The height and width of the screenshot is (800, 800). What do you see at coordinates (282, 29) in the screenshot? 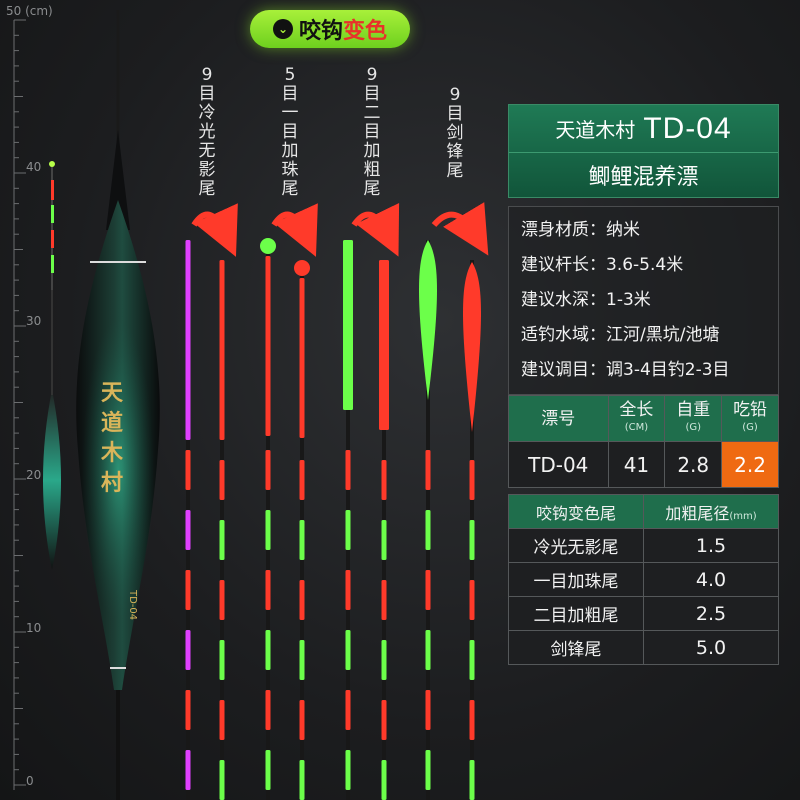
I see `chevron-down-icon: ⌄` at bounding box center [282, 29].